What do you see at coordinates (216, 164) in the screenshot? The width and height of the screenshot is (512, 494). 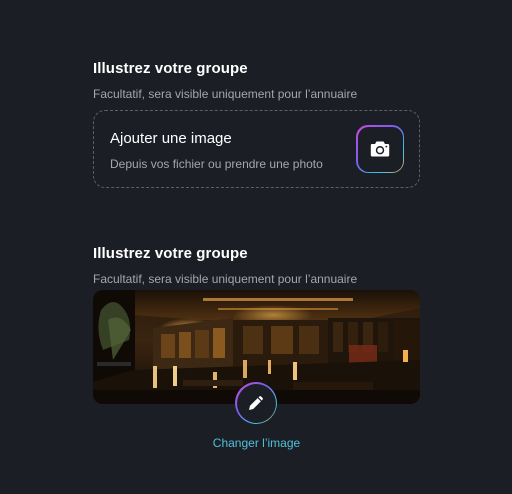 I see `add-image-subtitle: Depuis vos fichier ou prendre une photo` at bounding box center [216, 164].